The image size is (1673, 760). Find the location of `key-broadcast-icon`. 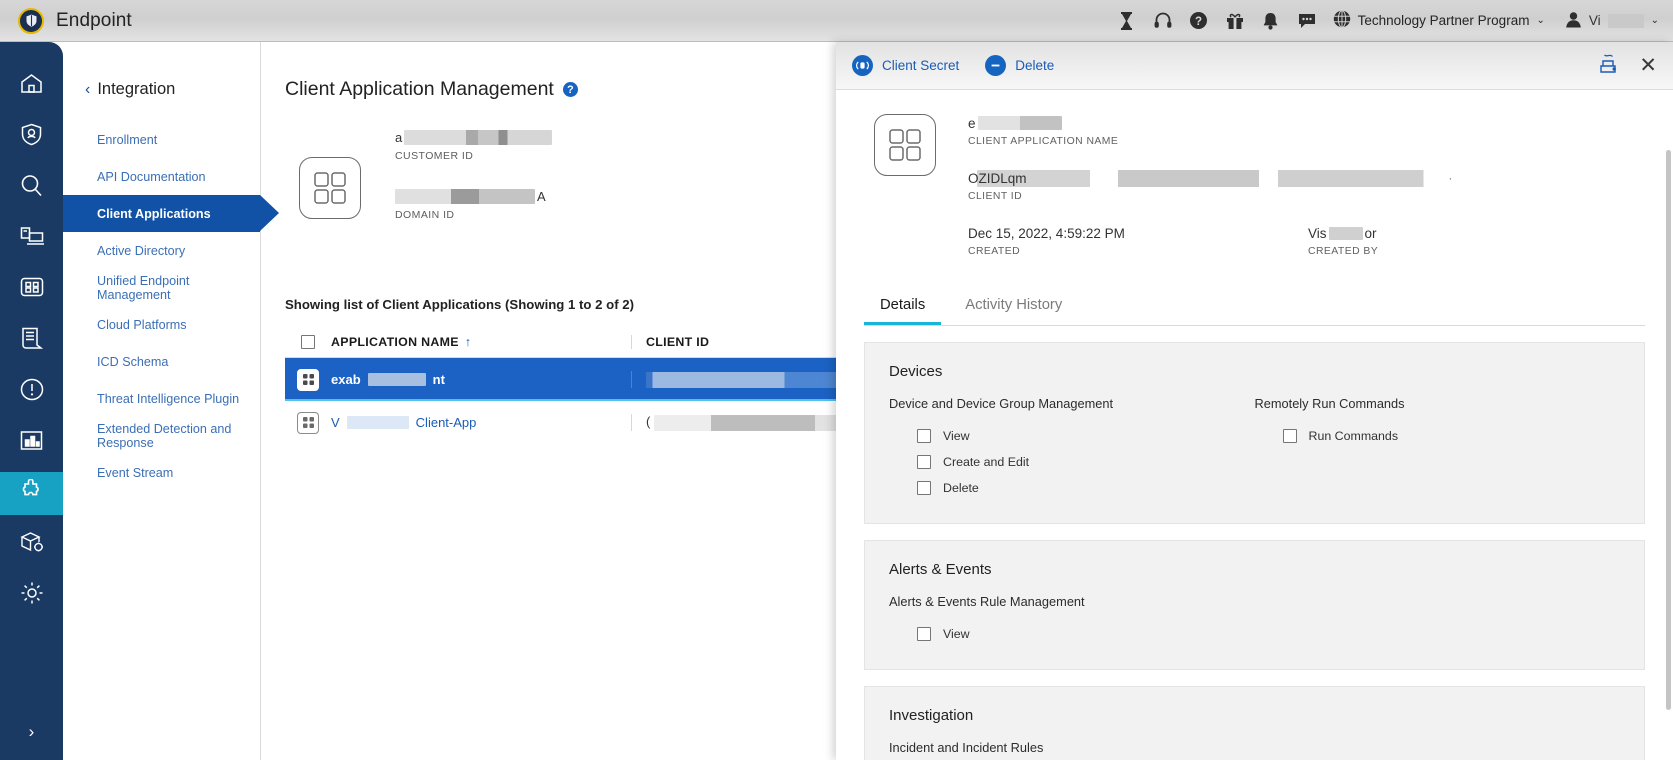

key-broadcast-icon is located at coordinates (862, 65).